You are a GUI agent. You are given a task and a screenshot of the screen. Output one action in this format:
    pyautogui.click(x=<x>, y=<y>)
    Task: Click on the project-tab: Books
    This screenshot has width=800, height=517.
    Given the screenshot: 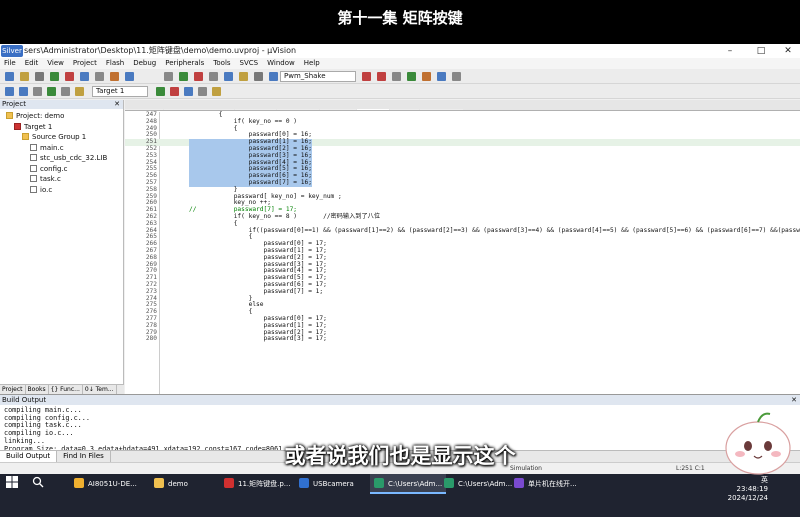 What is the action you would take?
    pyautogui.click(x=37, y=389)
    